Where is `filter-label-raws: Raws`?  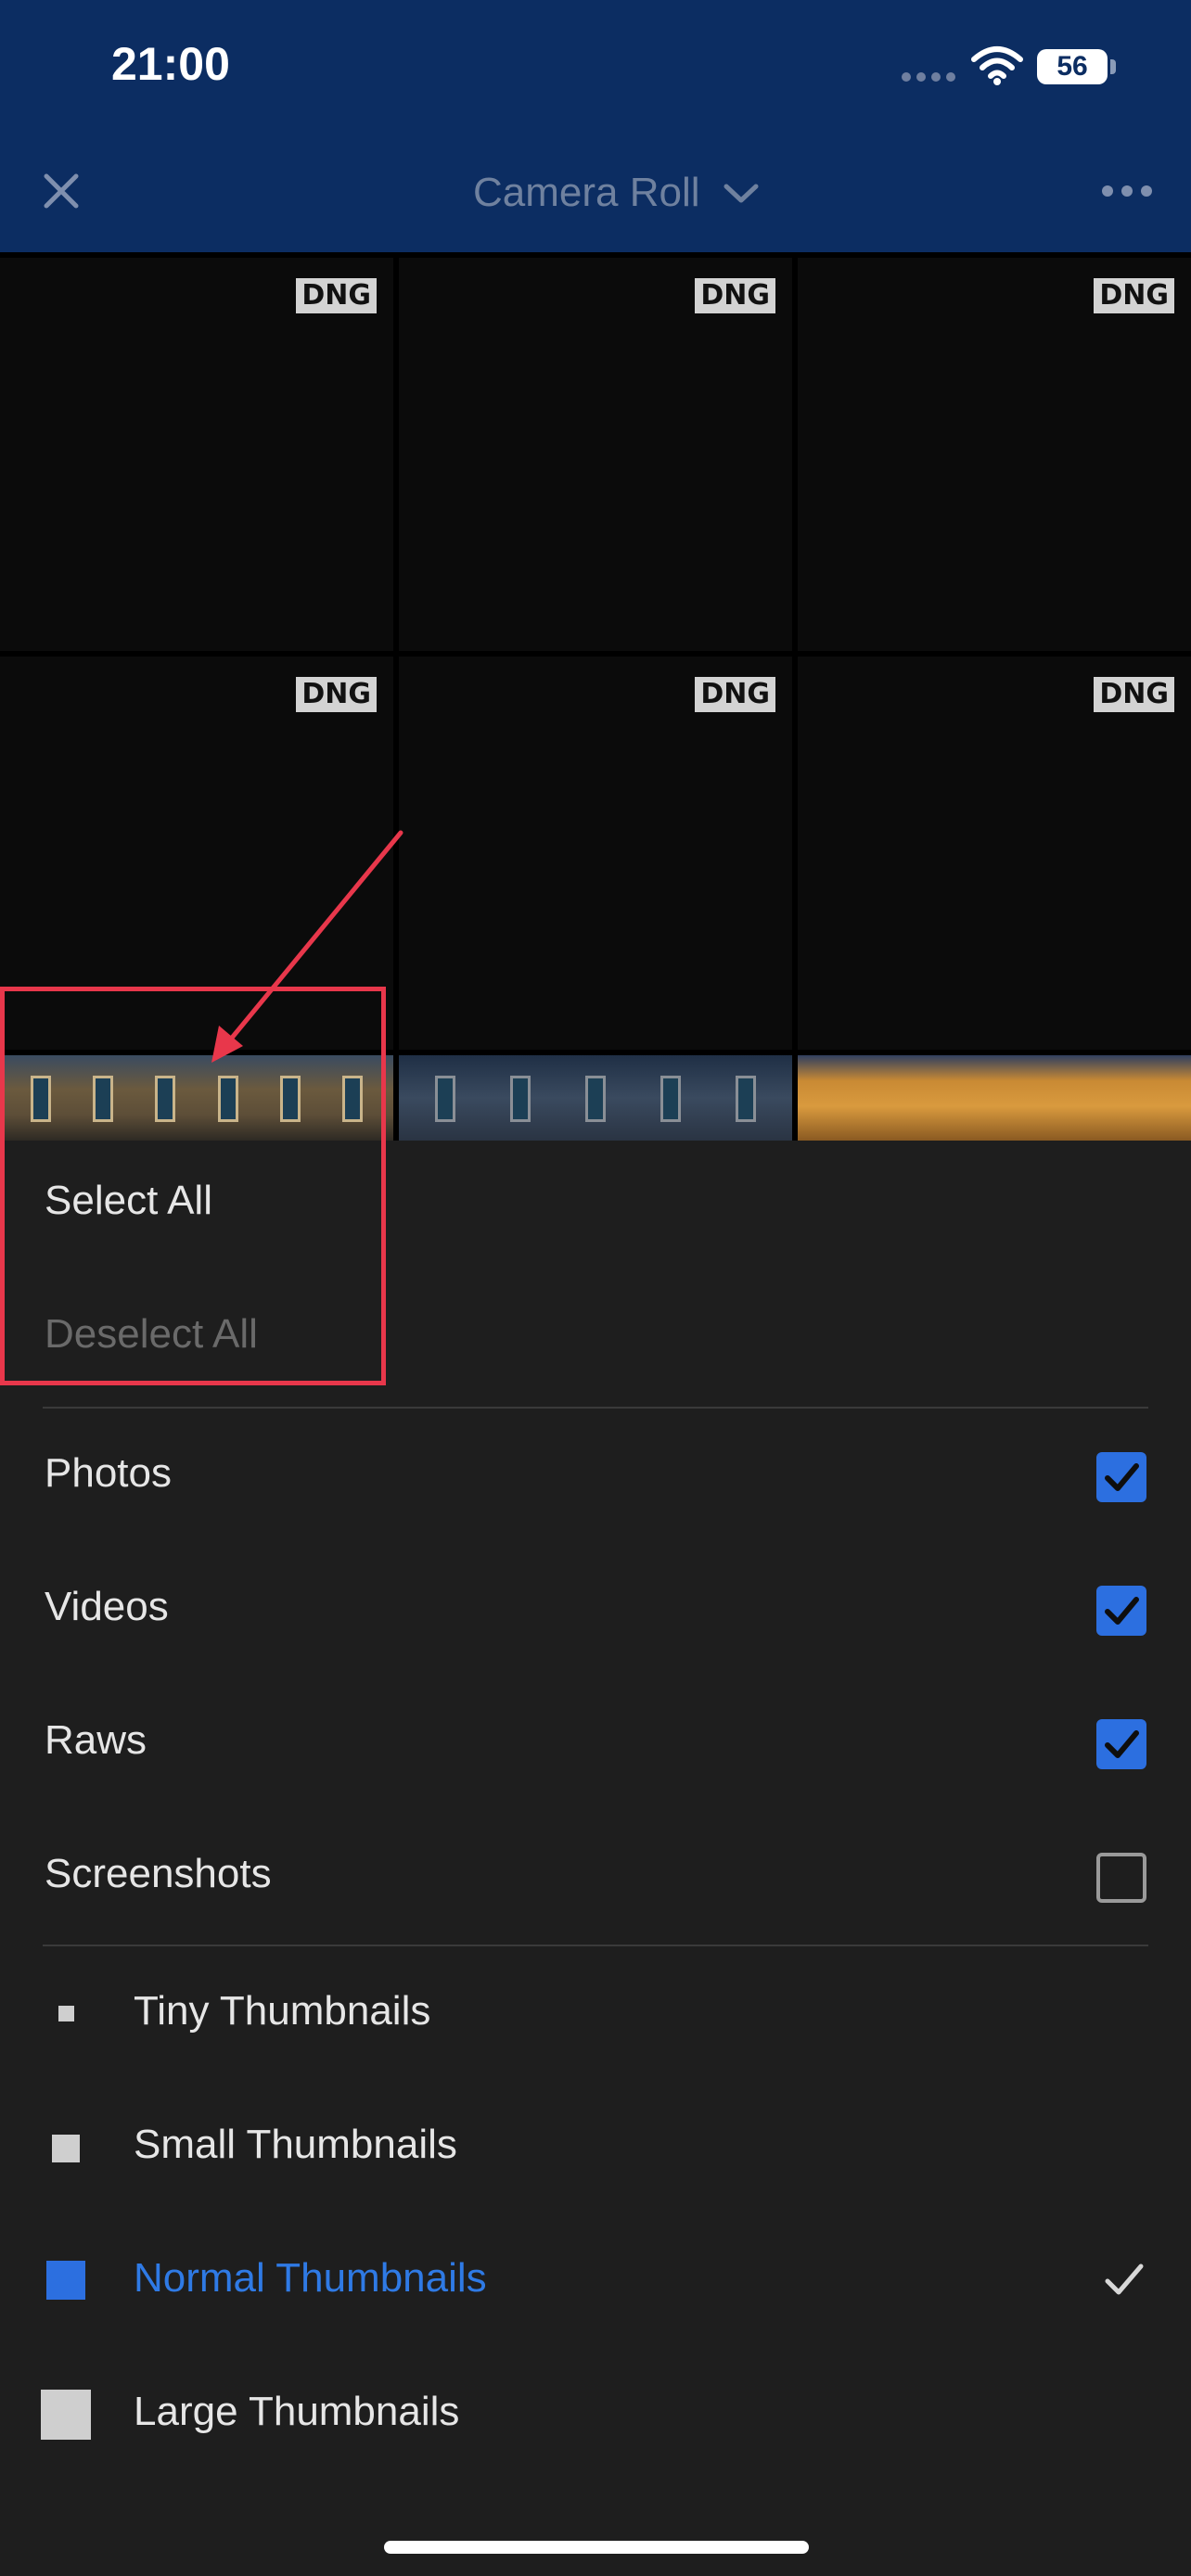
filter-label-raws: Raws is located at coordinates (96, 1740).